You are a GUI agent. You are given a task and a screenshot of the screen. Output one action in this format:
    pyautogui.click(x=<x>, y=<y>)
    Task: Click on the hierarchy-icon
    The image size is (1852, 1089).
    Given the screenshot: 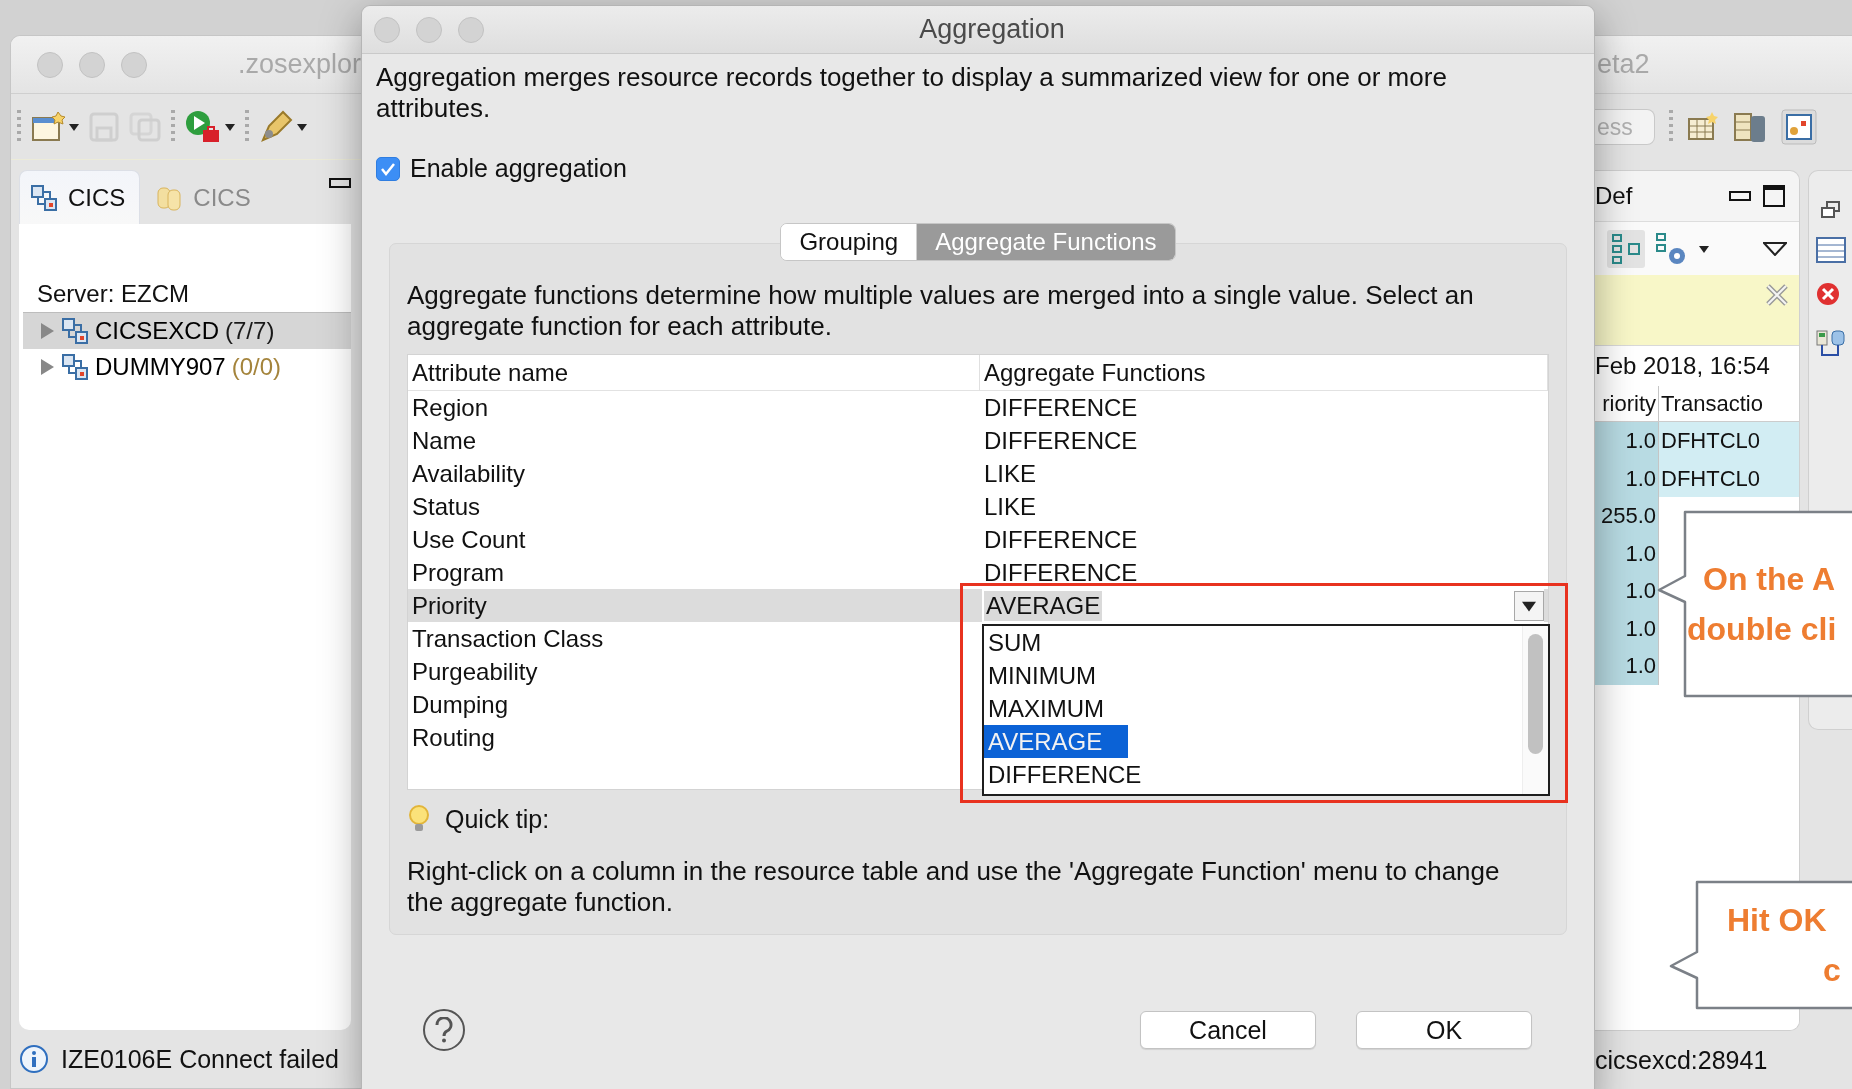 What is the action you would take?
    pyautogui.click(x=1626, y=248)
    